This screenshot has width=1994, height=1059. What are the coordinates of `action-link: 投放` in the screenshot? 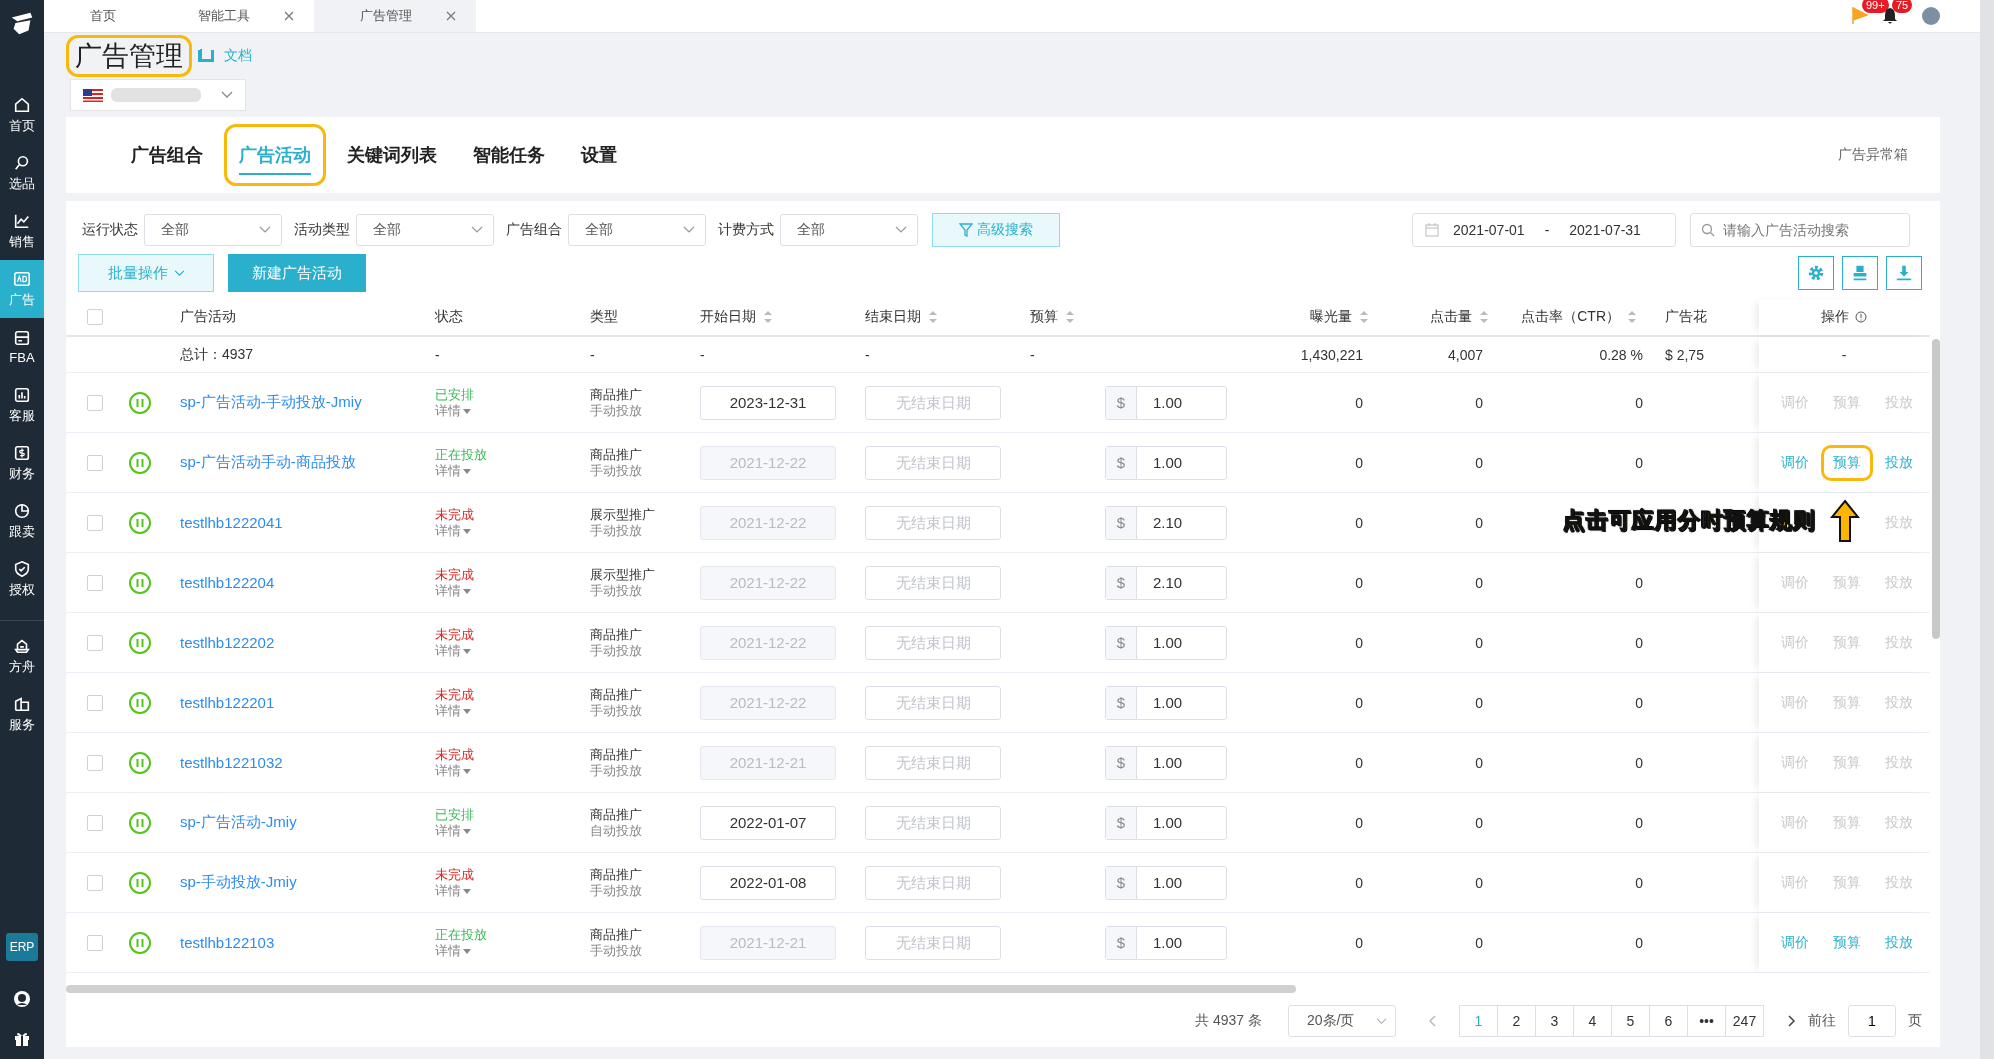 It's located at (1899, 942).